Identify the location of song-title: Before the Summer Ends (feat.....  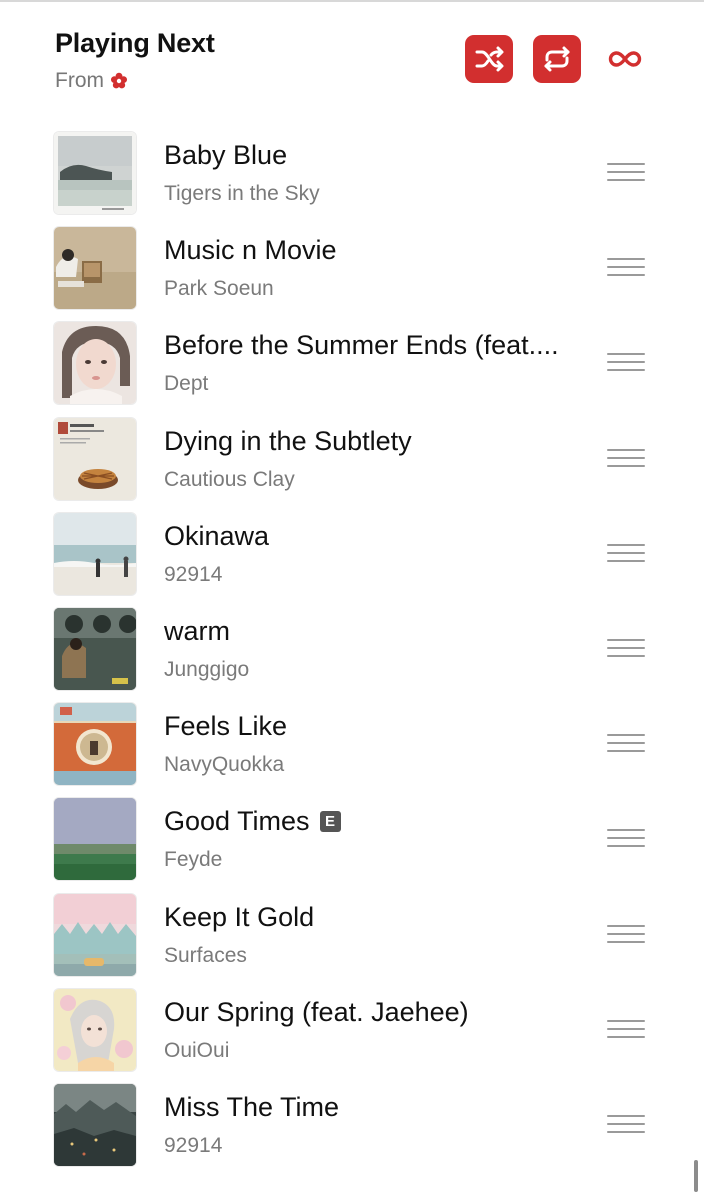
(361, 345).